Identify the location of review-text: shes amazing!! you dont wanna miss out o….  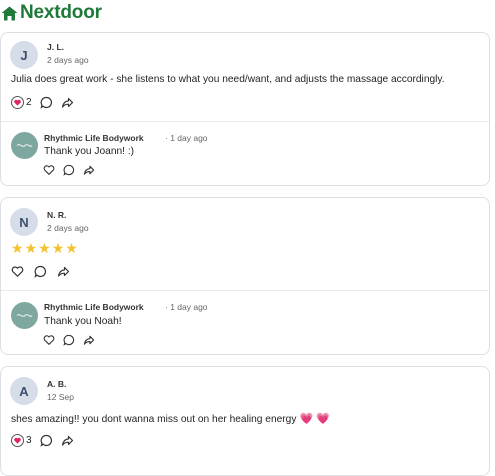
(170, 418).